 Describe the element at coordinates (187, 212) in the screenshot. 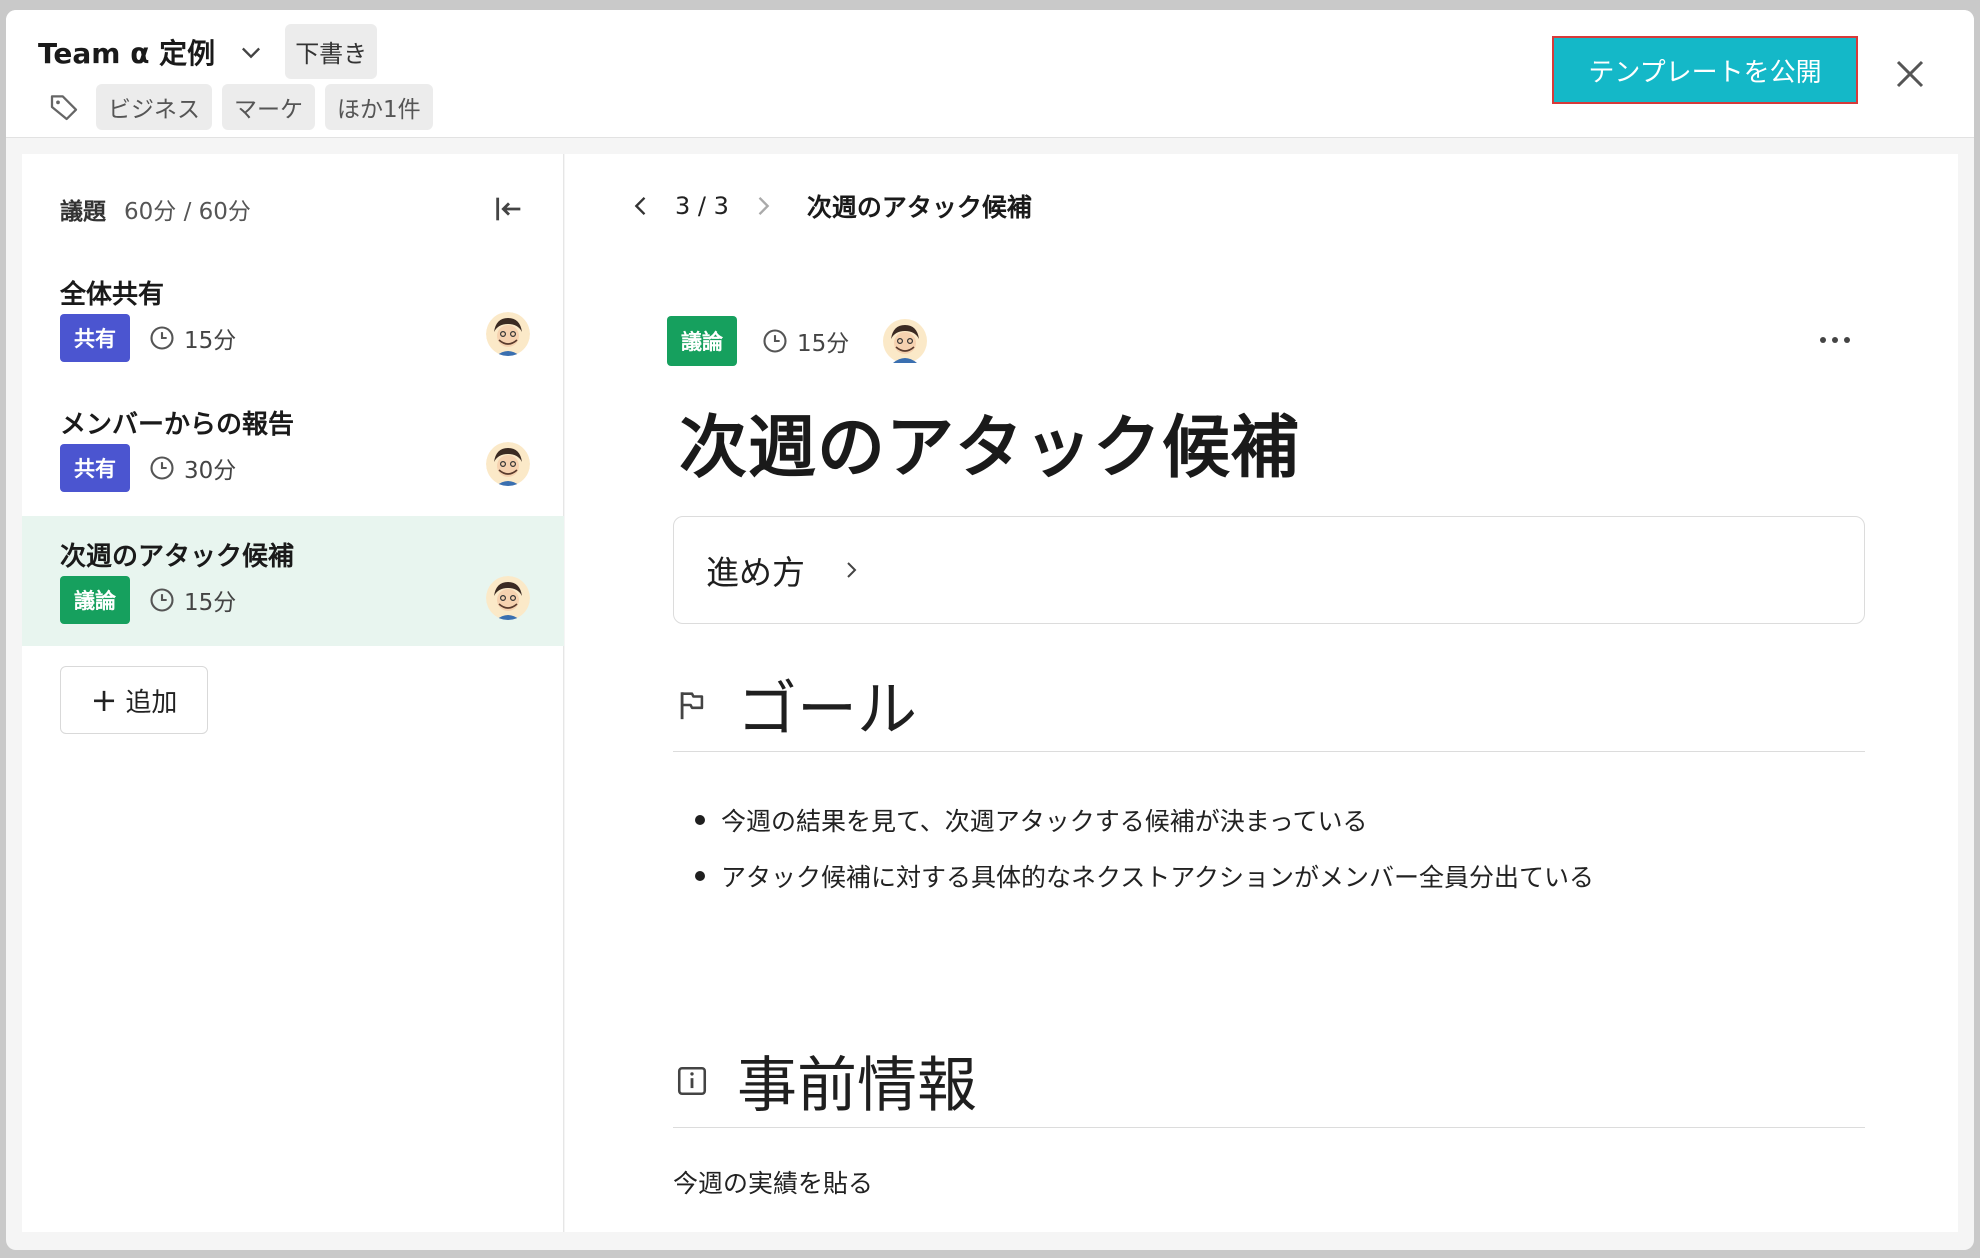

I see `agenda-duration: 60分 / 60分` at that location.